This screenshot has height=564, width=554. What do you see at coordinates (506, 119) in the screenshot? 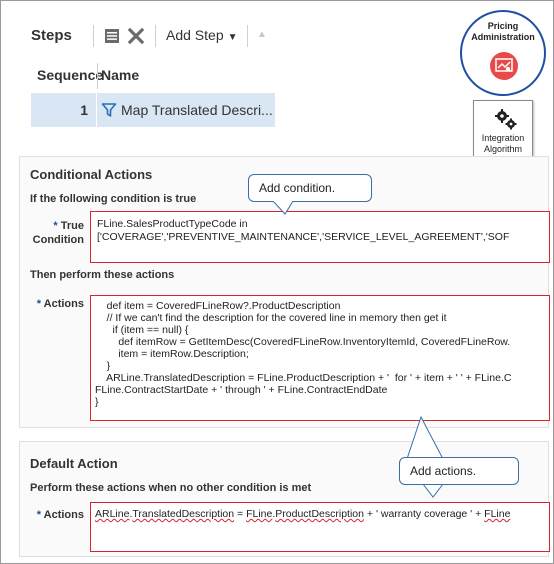
I see `gears-icon` at bounding box center [506, 119].